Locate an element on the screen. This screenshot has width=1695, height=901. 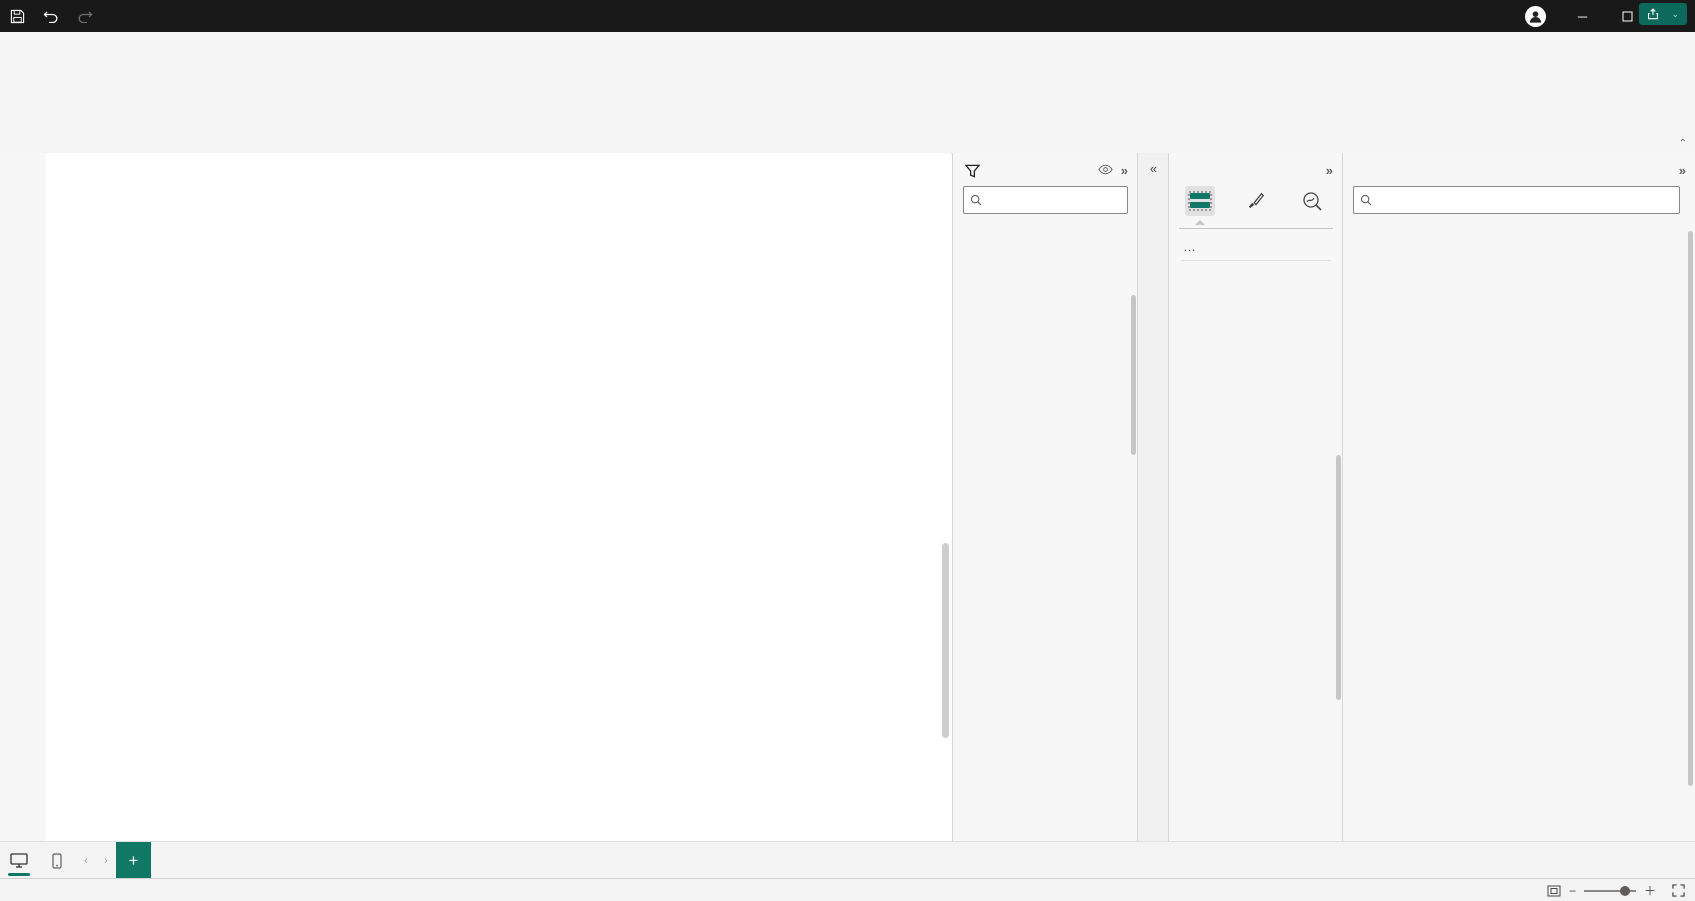
prev-page-arrow: ‹ is located at coordinates (86, 860).